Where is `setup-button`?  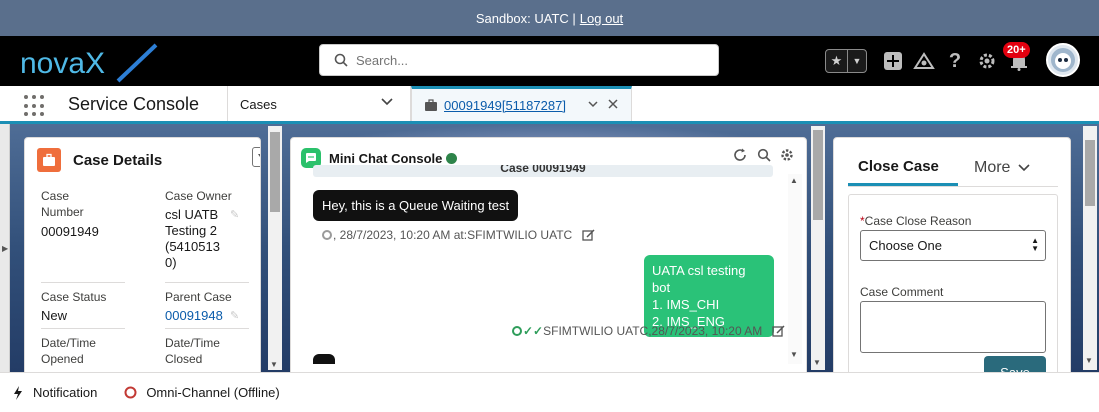
setup-button is located at coordinates (987, 61).